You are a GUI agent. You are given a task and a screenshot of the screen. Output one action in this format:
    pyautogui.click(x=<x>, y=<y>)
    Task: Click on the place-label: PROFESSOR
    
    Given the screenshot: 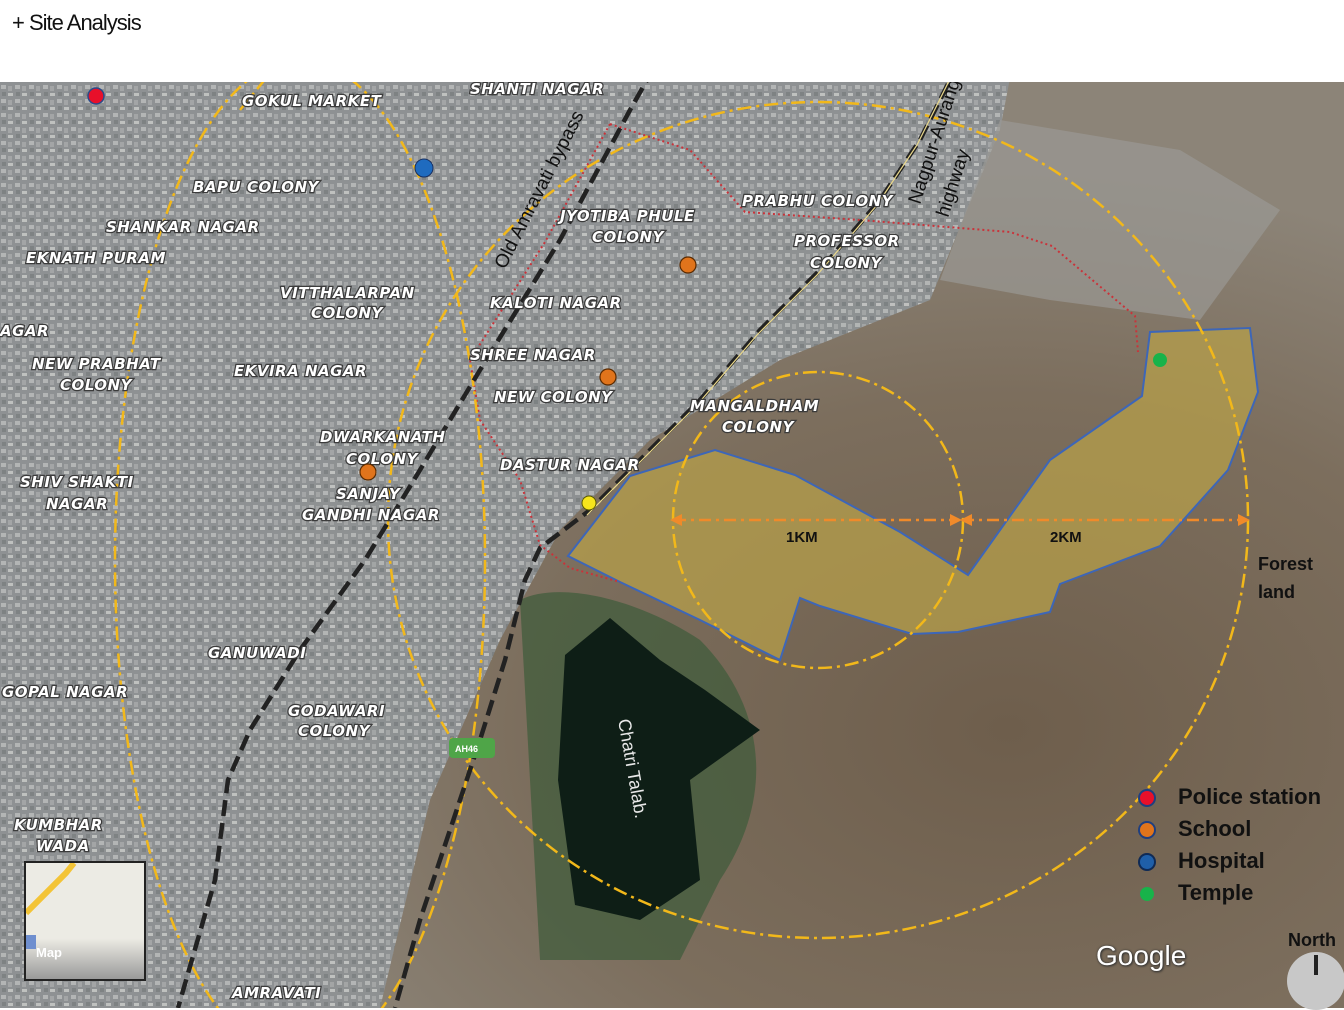 What is the action you would take?
    pyautogui.click(x=847, y=241)
    